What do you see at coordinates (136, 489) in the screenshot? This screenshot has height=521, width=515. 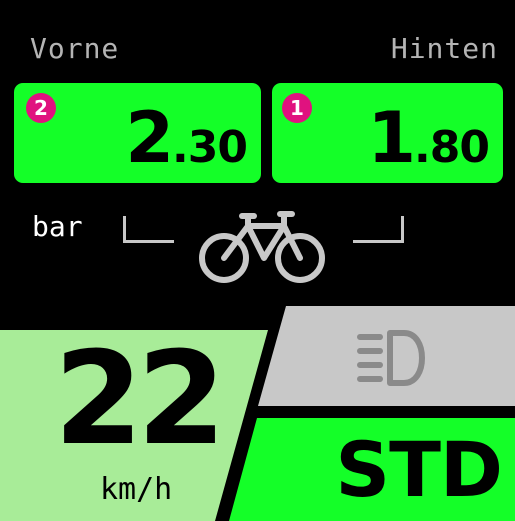 I see `speed-unit: km/h` at bounding box center [136, 489].